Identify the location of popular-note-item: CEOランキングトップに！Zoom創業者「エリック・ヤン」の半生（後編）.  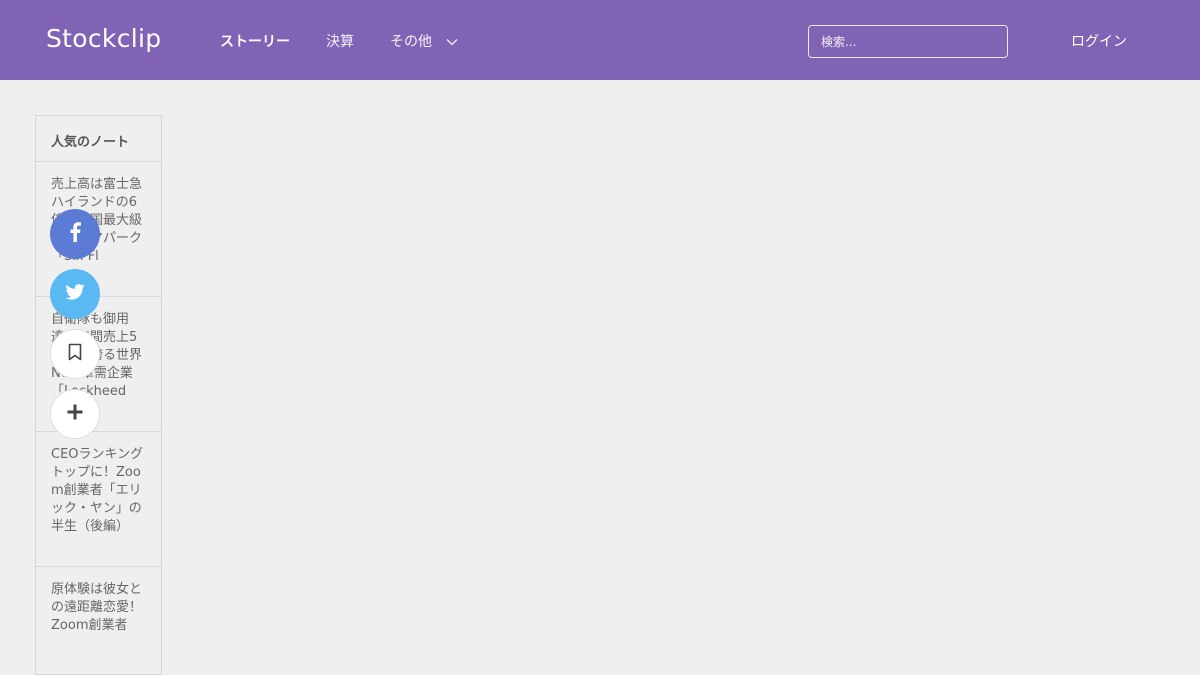
(98, 499).